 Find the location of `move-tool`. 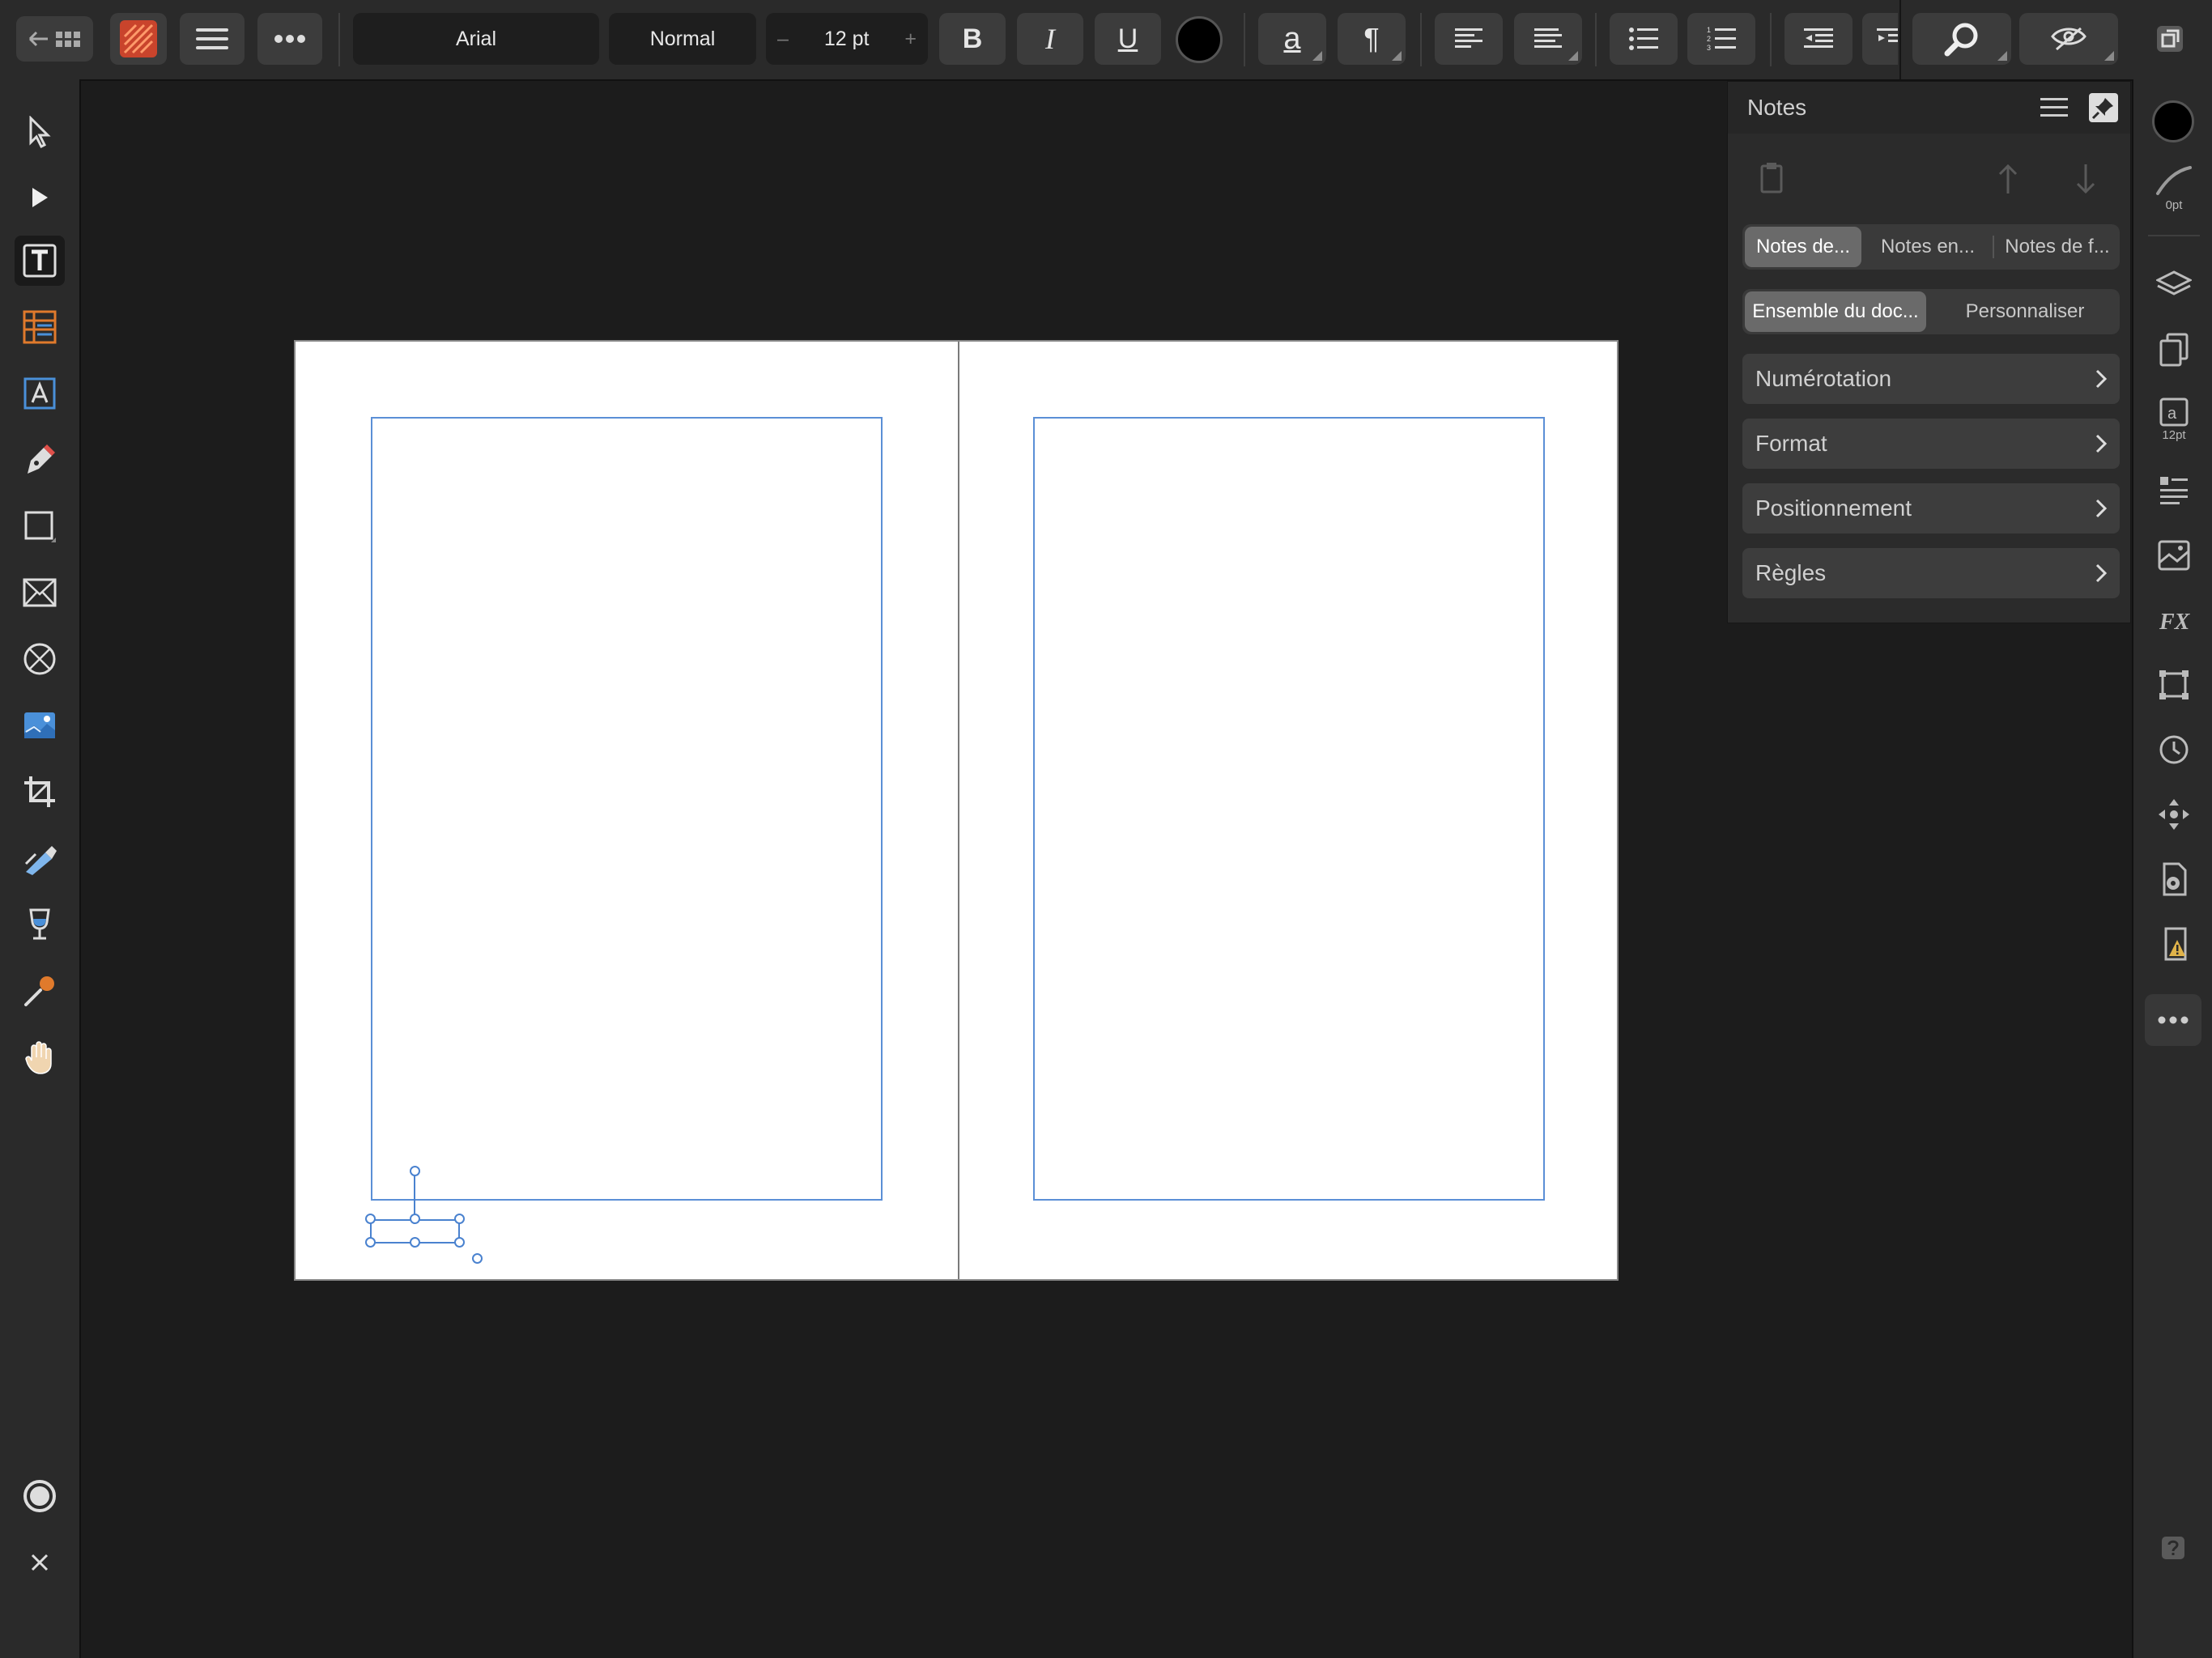

move-tool is located at coordinates (40, 132).